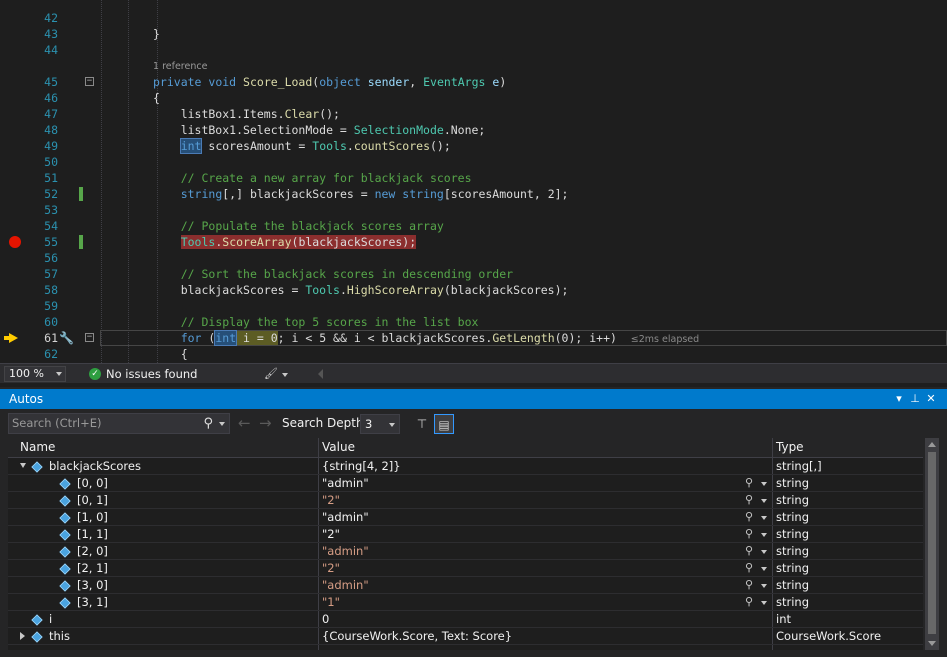 This screenshot has width=947, height=657. What do you see at coordinates (444, 424) in the screenshot?
I see `hexadecimal-display-icon: ▤` at bounding box center [444, 424].